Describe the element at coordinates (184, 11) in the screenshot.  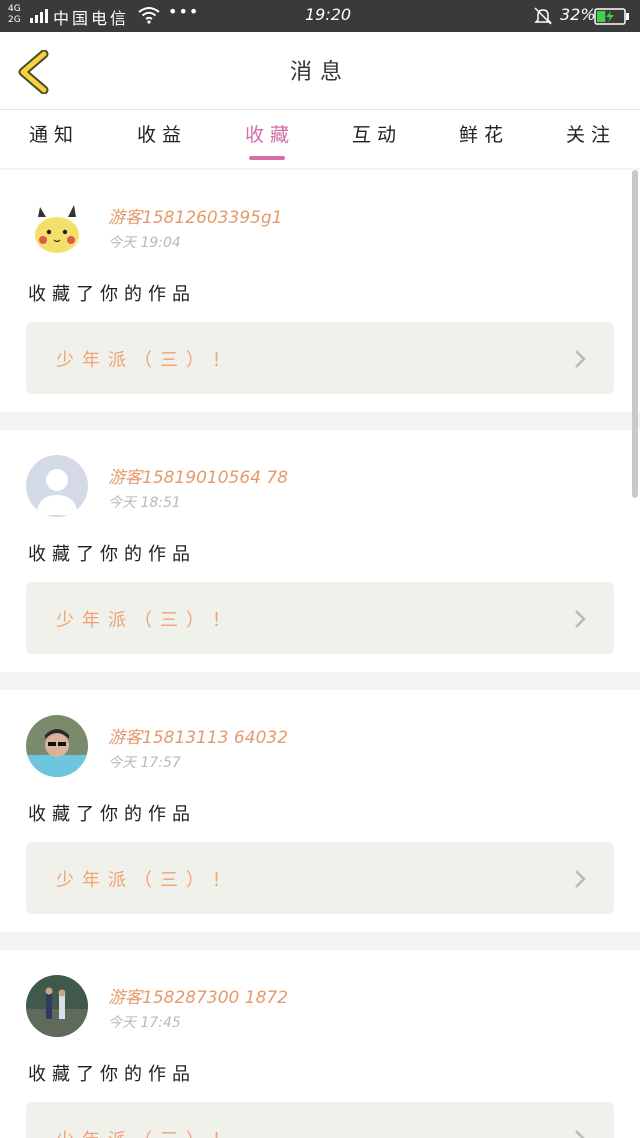
I see `more-dots-icon: •••` at that location.